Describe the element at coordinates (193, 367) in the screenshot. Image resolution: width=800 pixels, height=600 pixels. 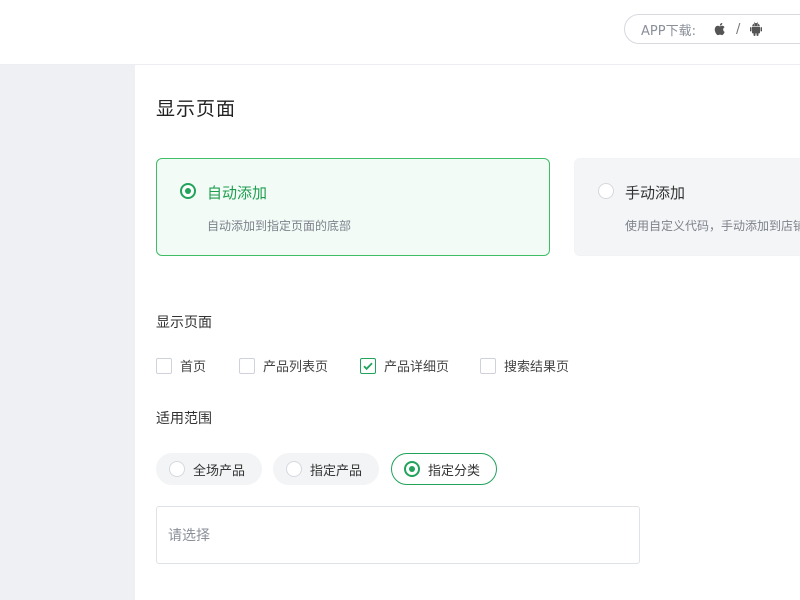
I see `checkbox-label: 首页` at that location.